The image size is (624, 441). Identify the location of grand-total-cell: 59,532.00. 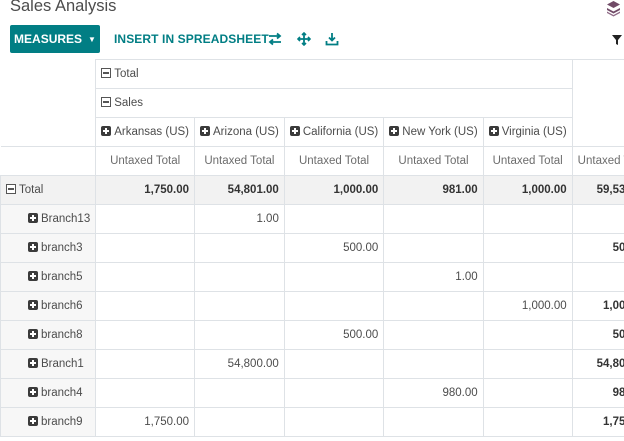
(597, 190).